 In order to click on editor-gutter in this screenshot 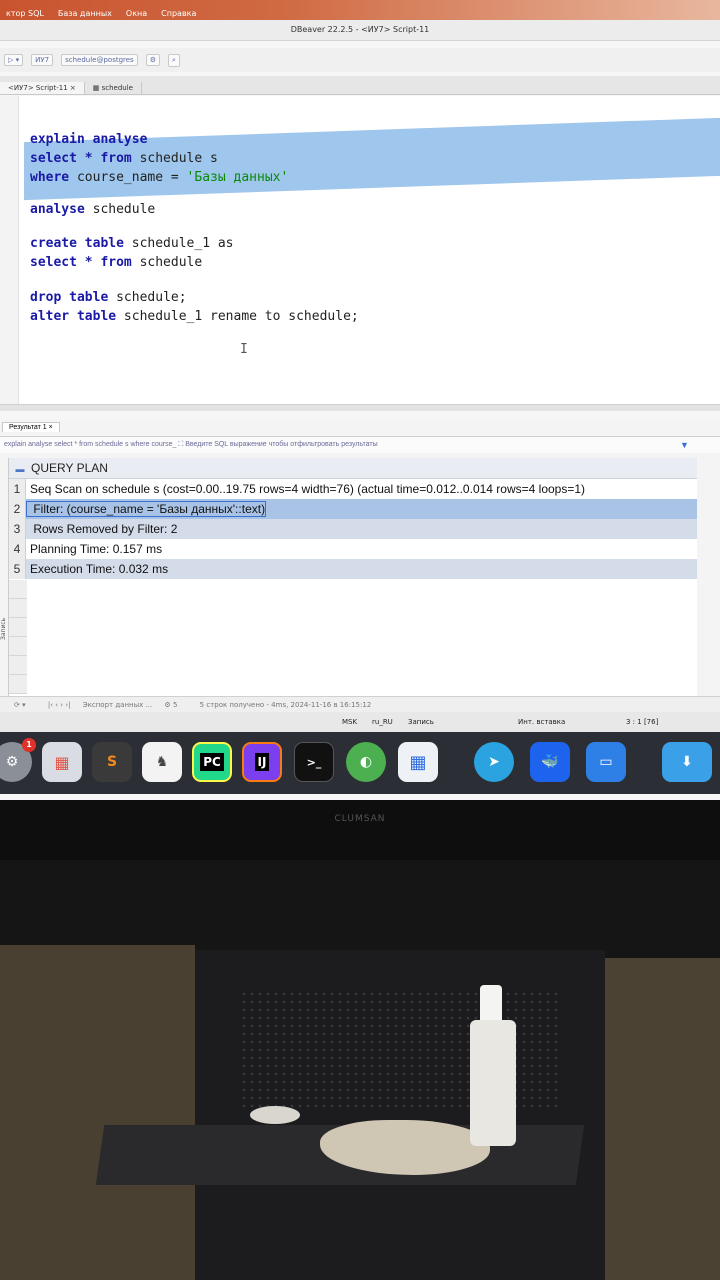, I will do `click(9, 251)`.